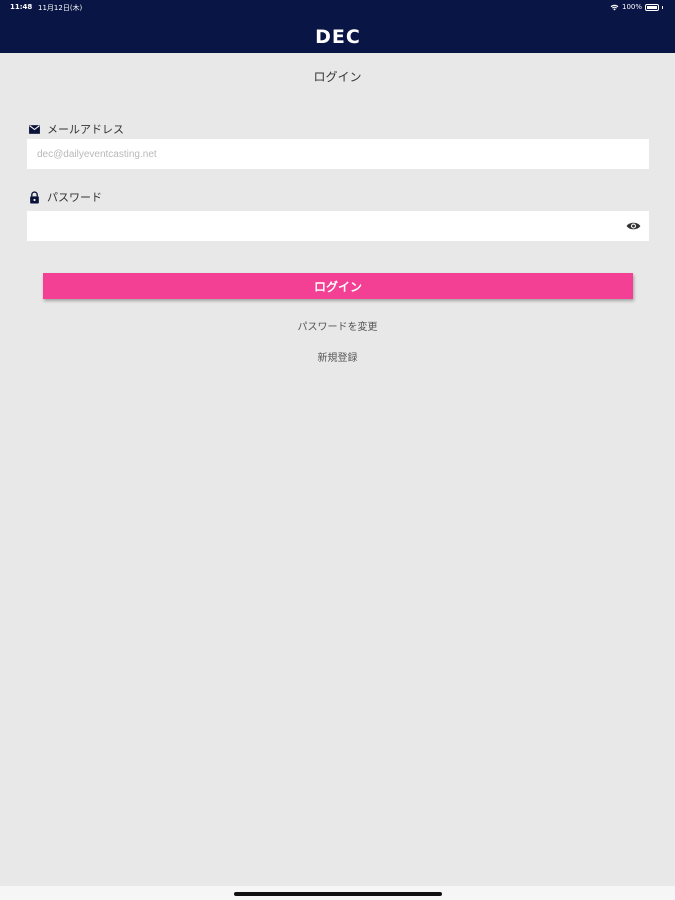  Describe the element at coordinates (21, 7) in the screenshot. I see `status-time: 11:48` at that location.